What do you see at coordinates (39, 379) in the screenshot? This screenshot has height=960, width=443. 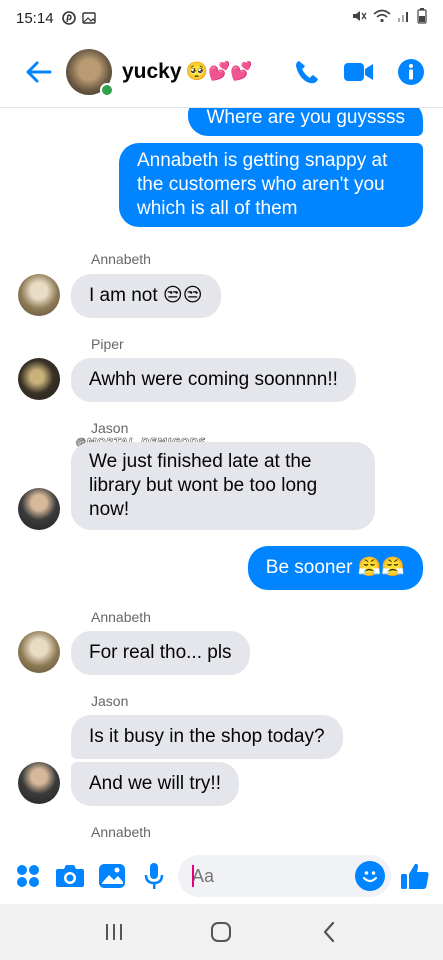 I see `sender-avatar-piper` at bounding box center [39, 379].